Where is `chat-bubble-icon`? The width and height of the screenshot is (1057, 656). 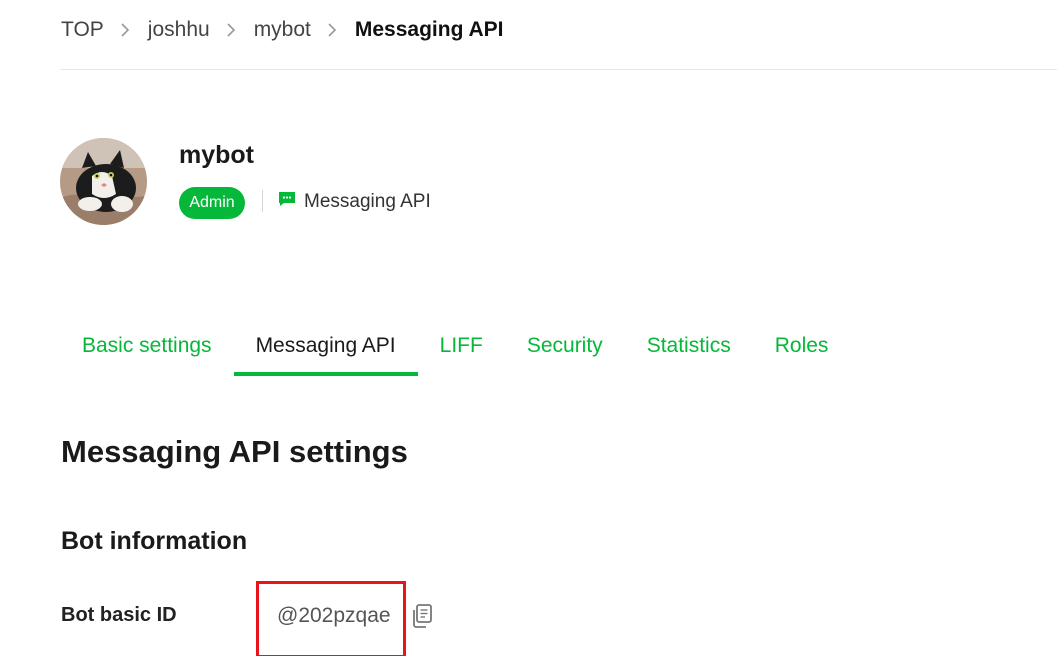 chat-bubble-icon is located at coordinates (287, 202).